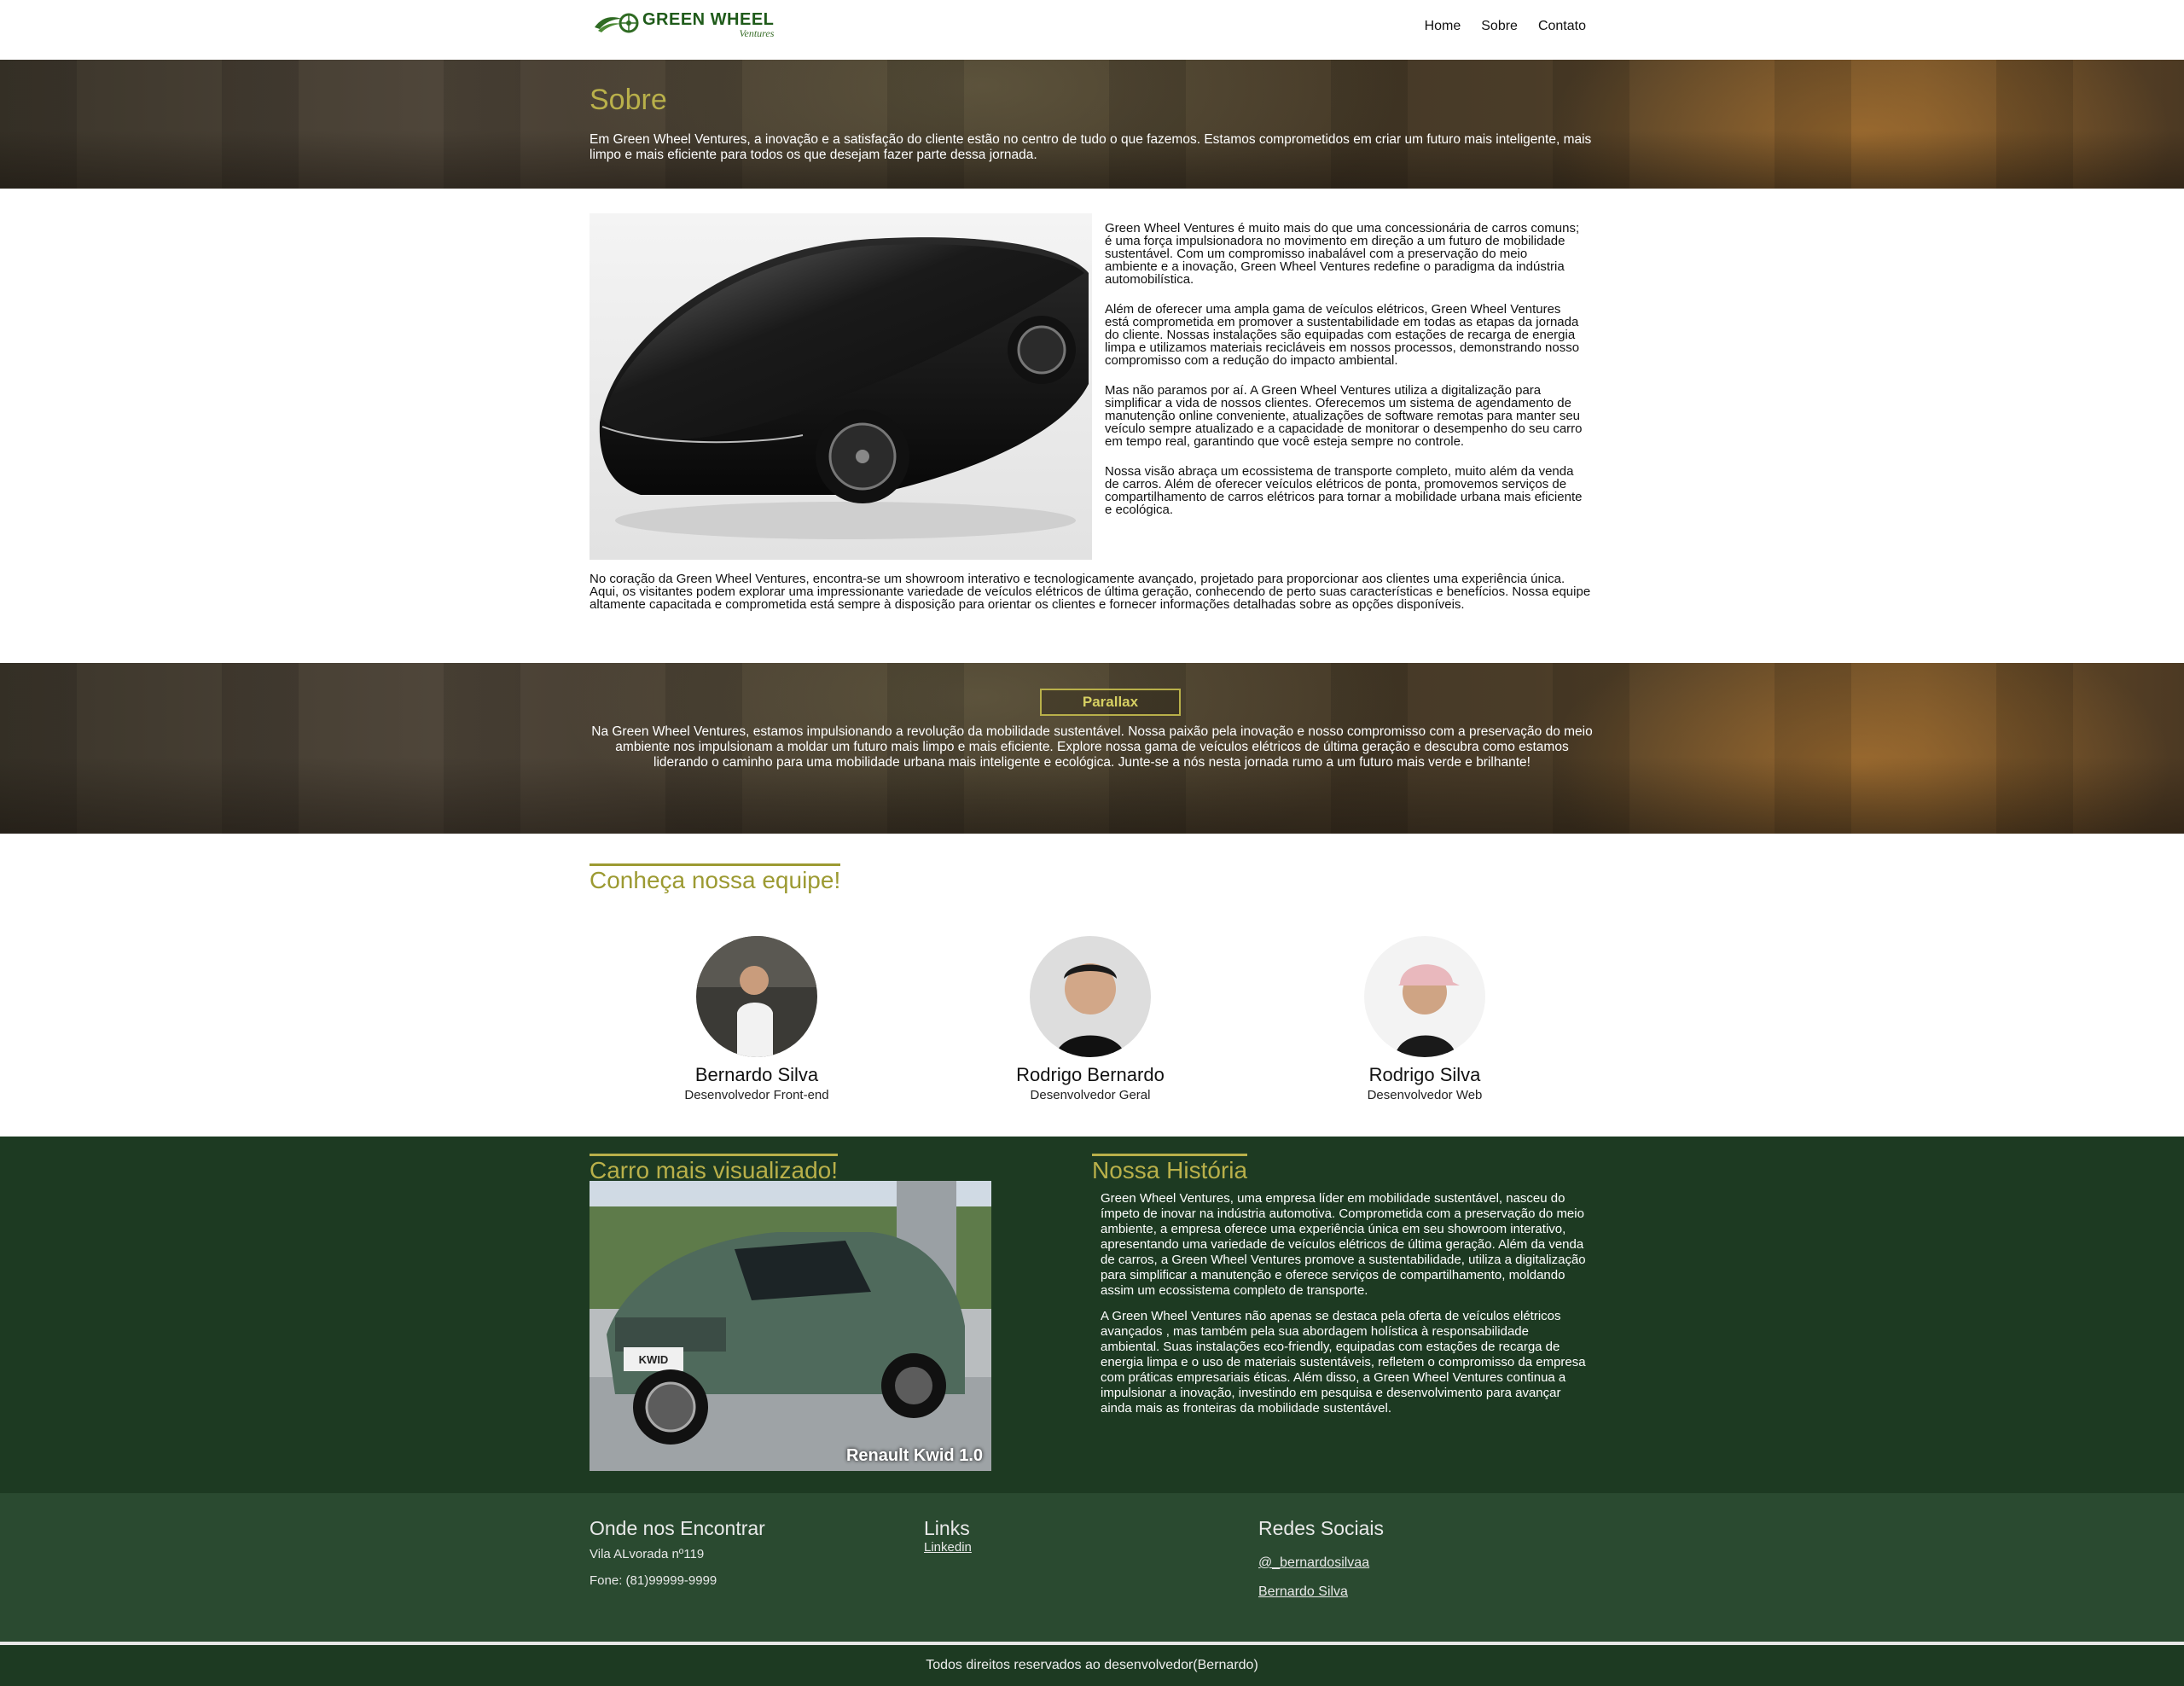 This screenshot has height=1686, width=2184. What do you see at coordinates (1110, 703) in the screenshot?
I see `parallax-button: Parallax` at bounding box center [1110, 703].